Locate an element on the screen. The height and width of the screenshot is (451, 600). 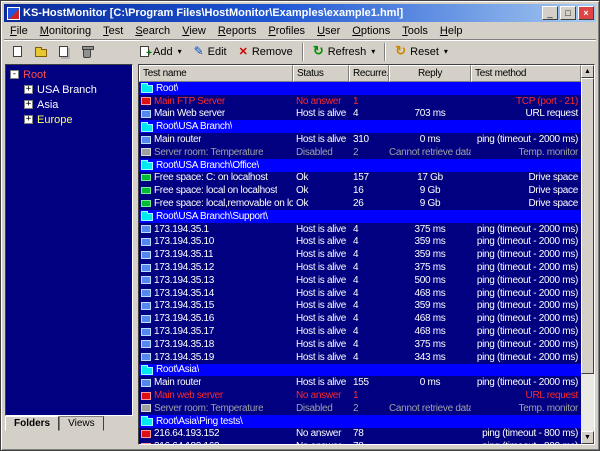
menu-profiles: Profiles is located at coordinates (286, 31).